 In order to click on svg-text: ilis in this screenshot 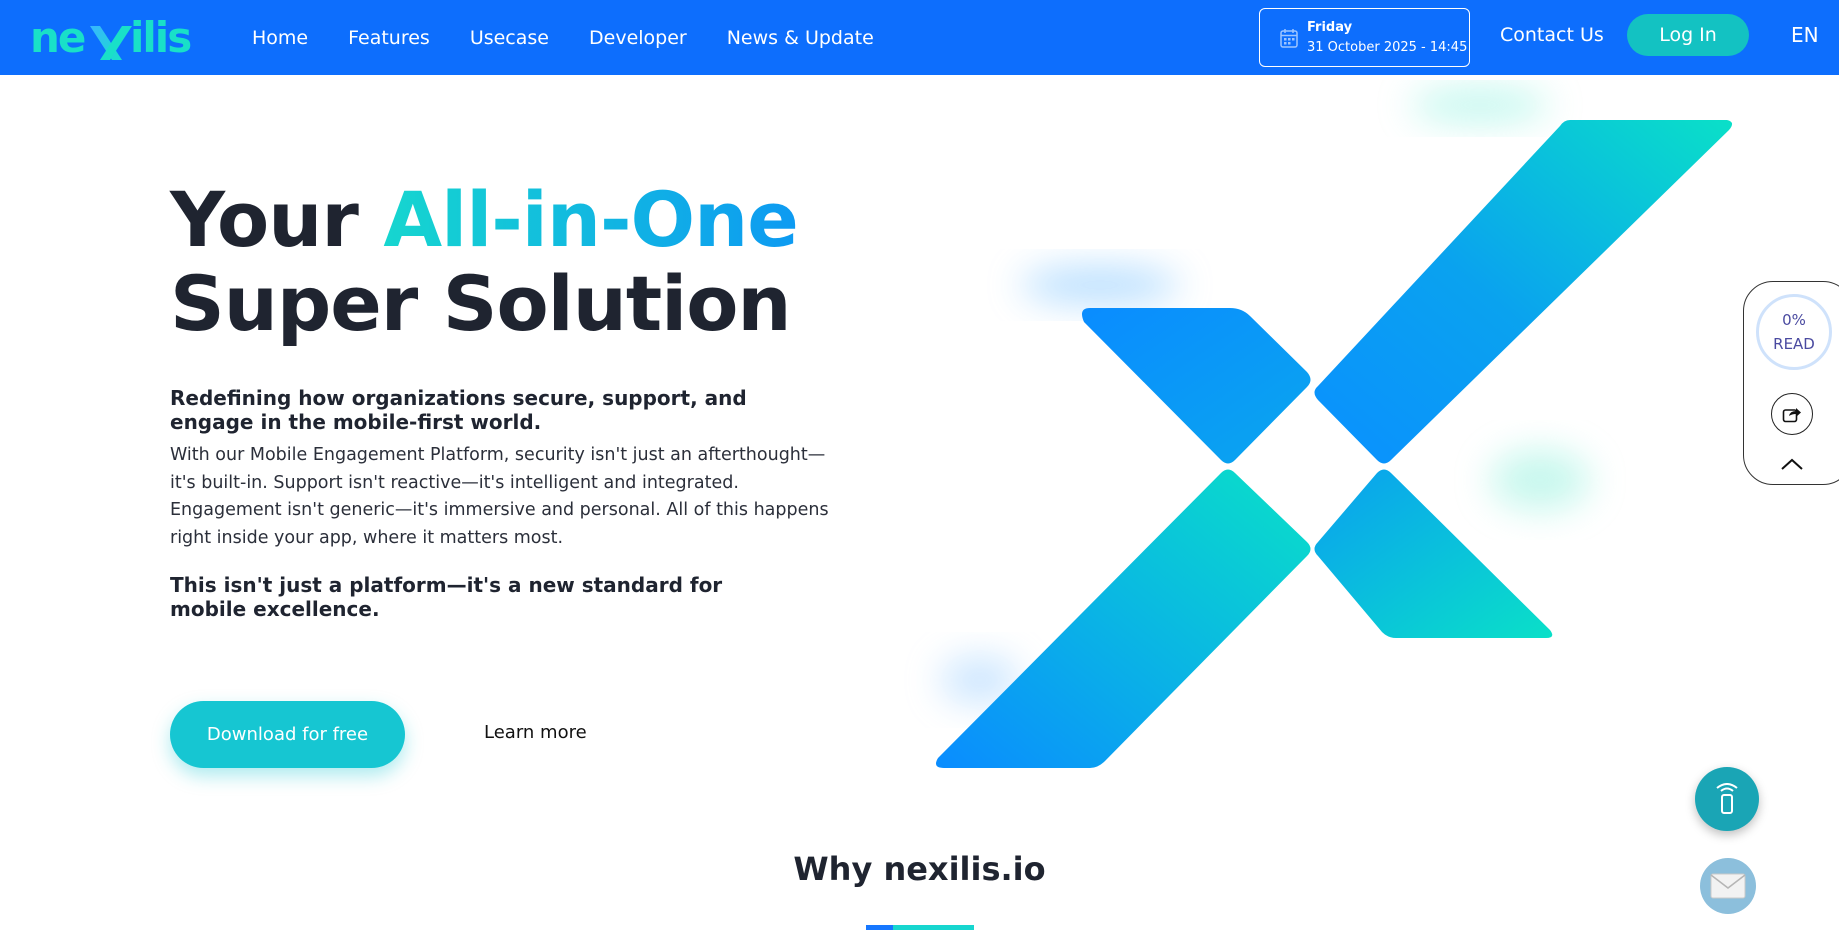, I will do `click(160, 37)`.